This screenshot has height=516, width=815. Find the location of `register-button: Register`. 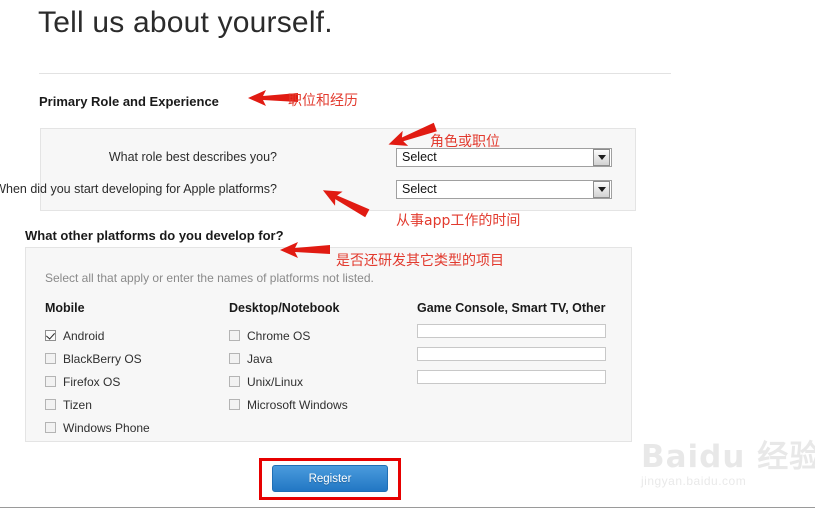

register-button: Register is located at coordinates (330, 478).